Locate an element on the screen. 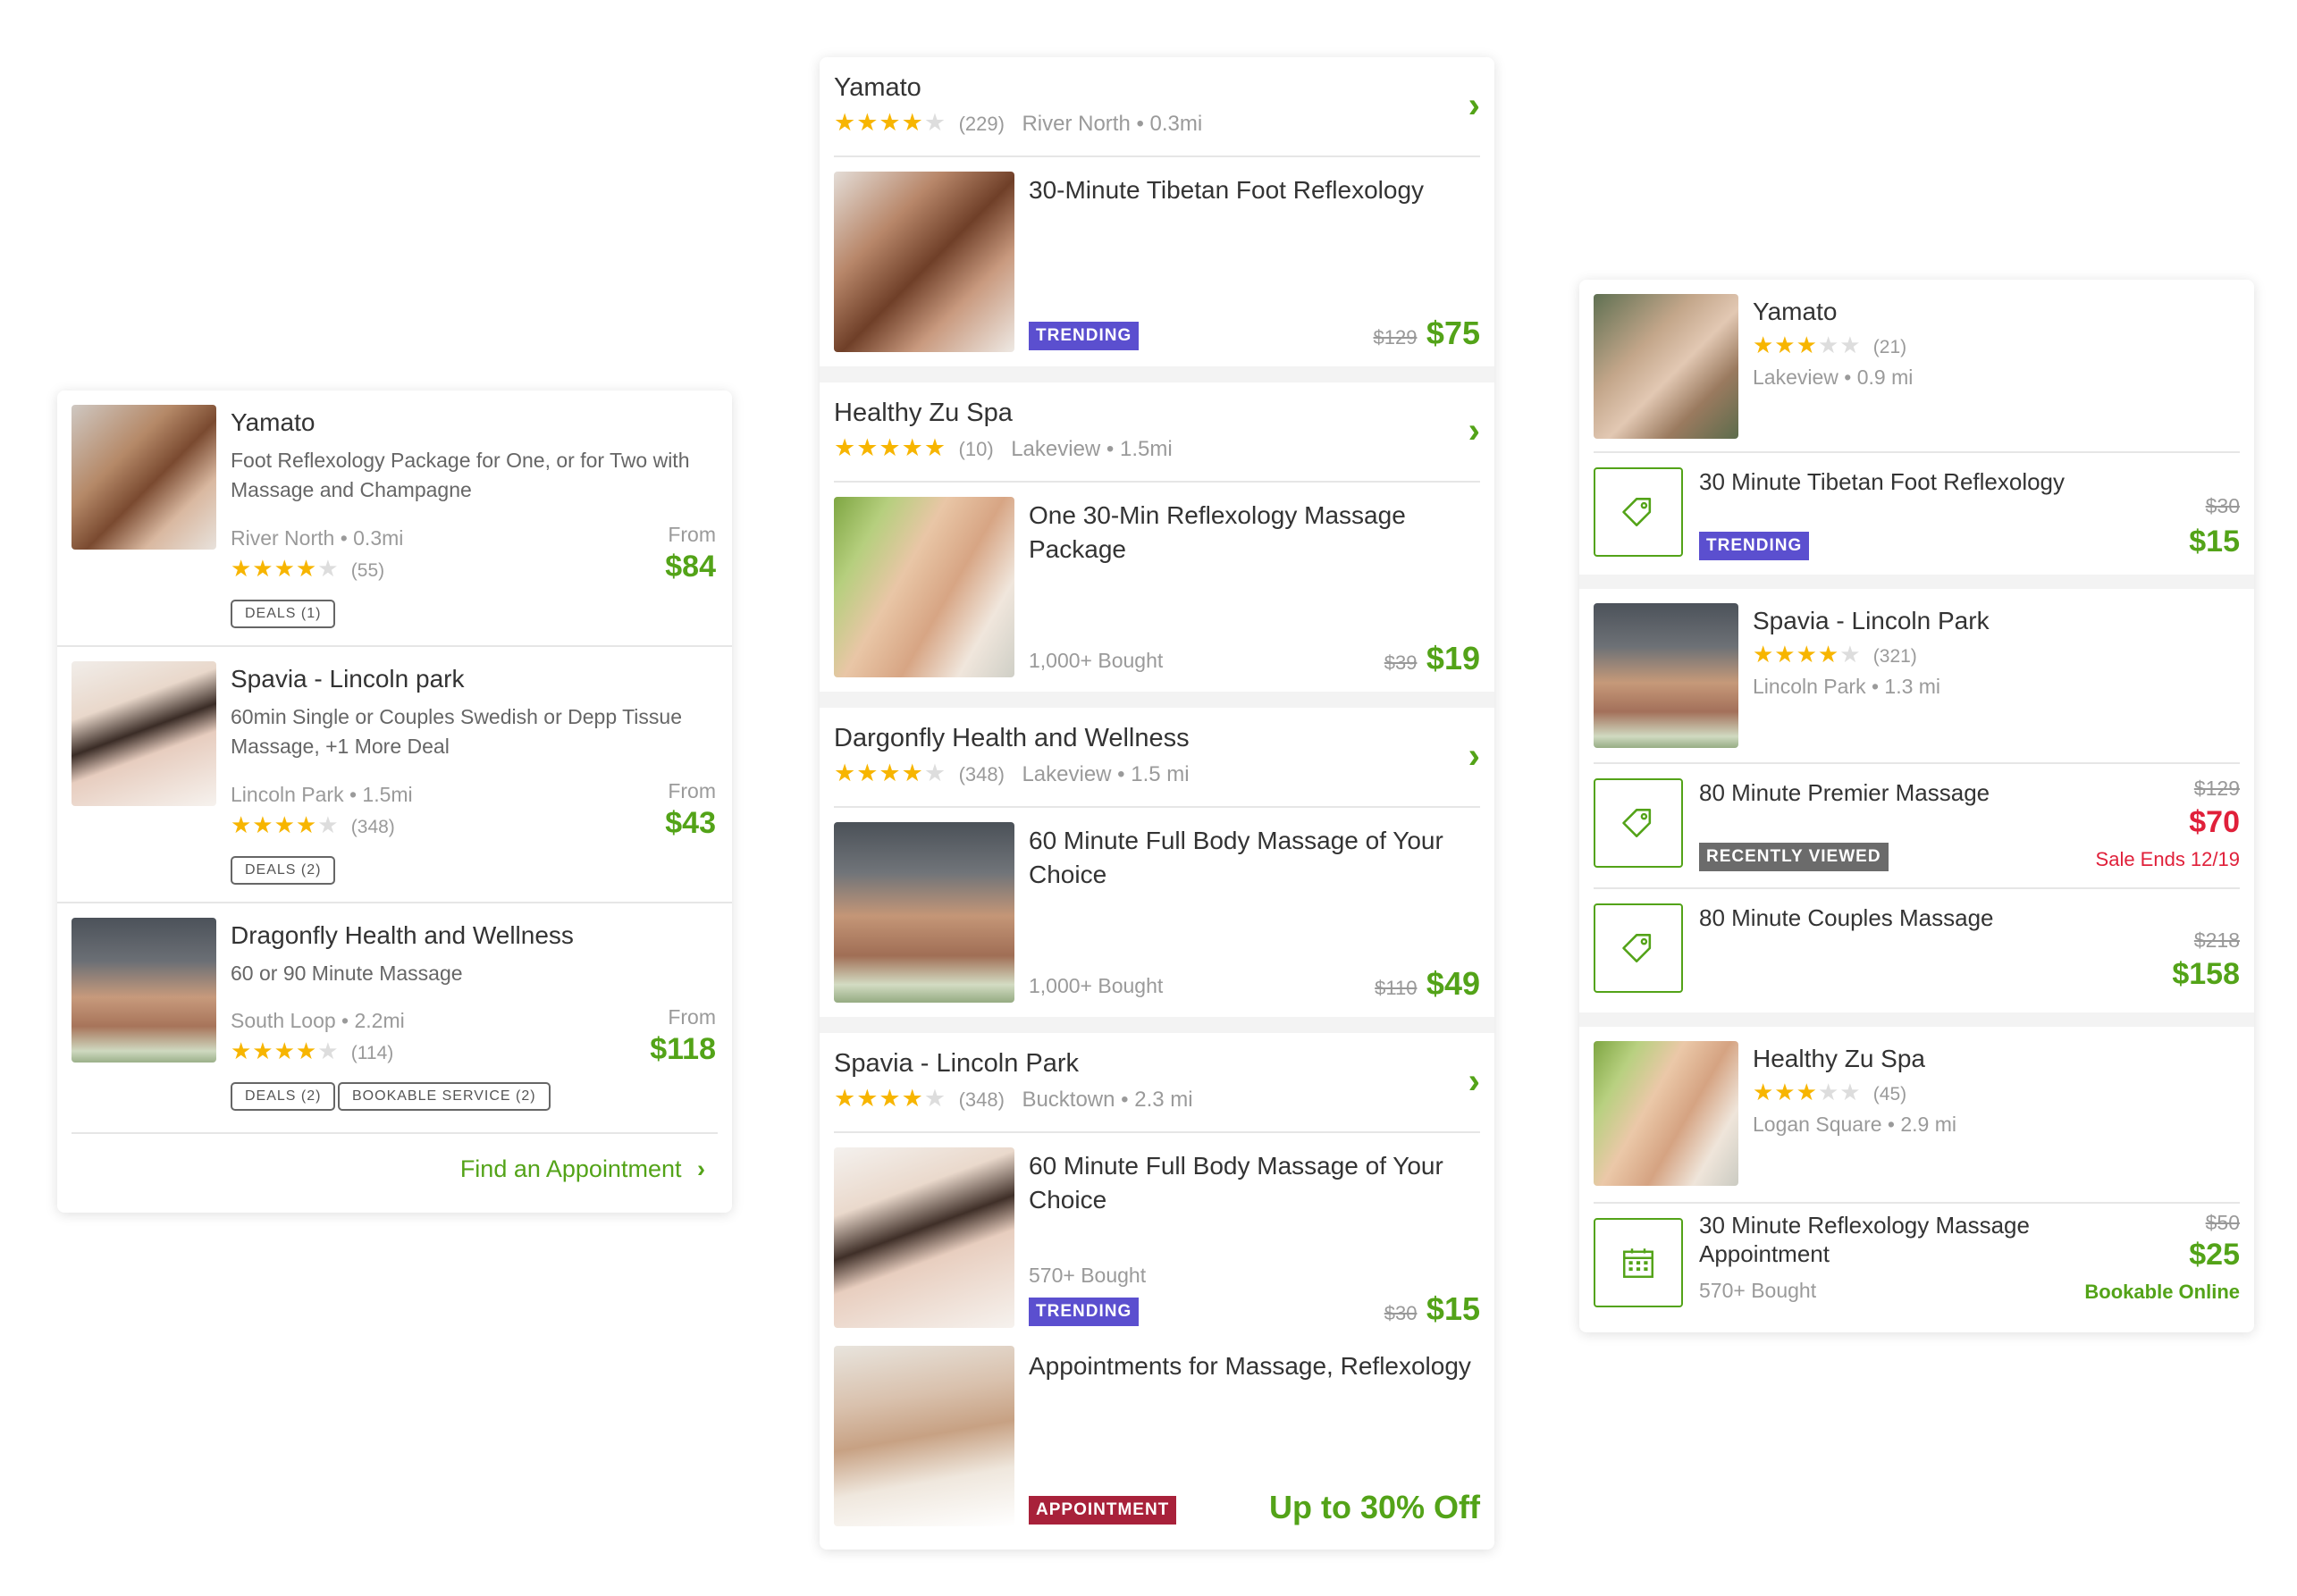 The height and width of the screenshot is (1596, 2297). merchant-name: Spavia - Lincoln park is located at coordinates (348, 679).